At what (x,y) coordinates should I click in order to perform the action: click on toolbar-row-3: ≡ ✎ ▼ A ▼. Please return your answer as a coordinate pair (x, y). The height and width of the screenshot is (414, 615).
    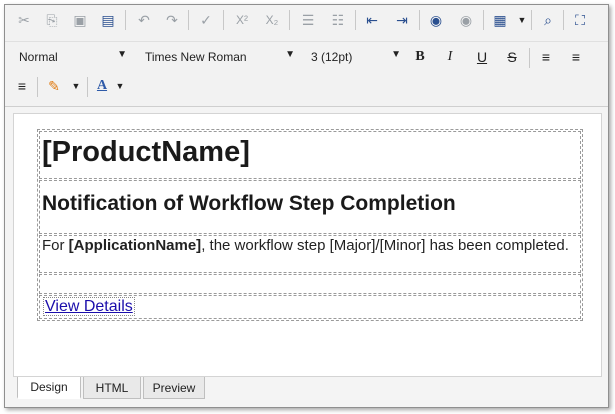
    Looking at the image, I should click on (306, 86).